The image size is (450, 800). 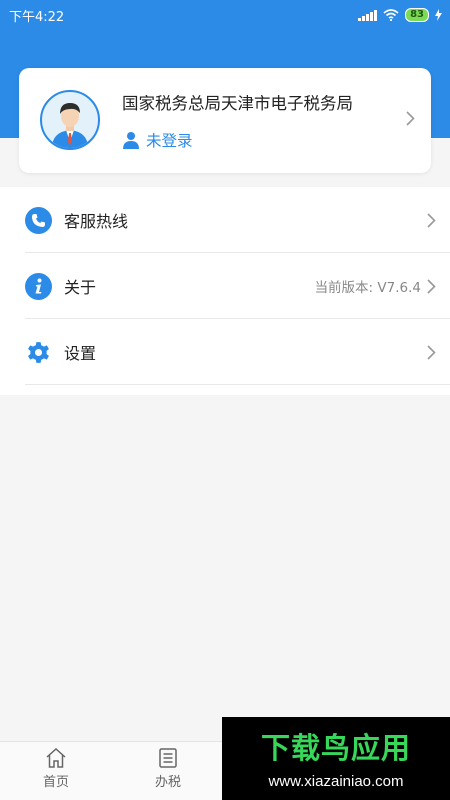 I want to click on tab-tax: 办税, so click(x=168, y=768).